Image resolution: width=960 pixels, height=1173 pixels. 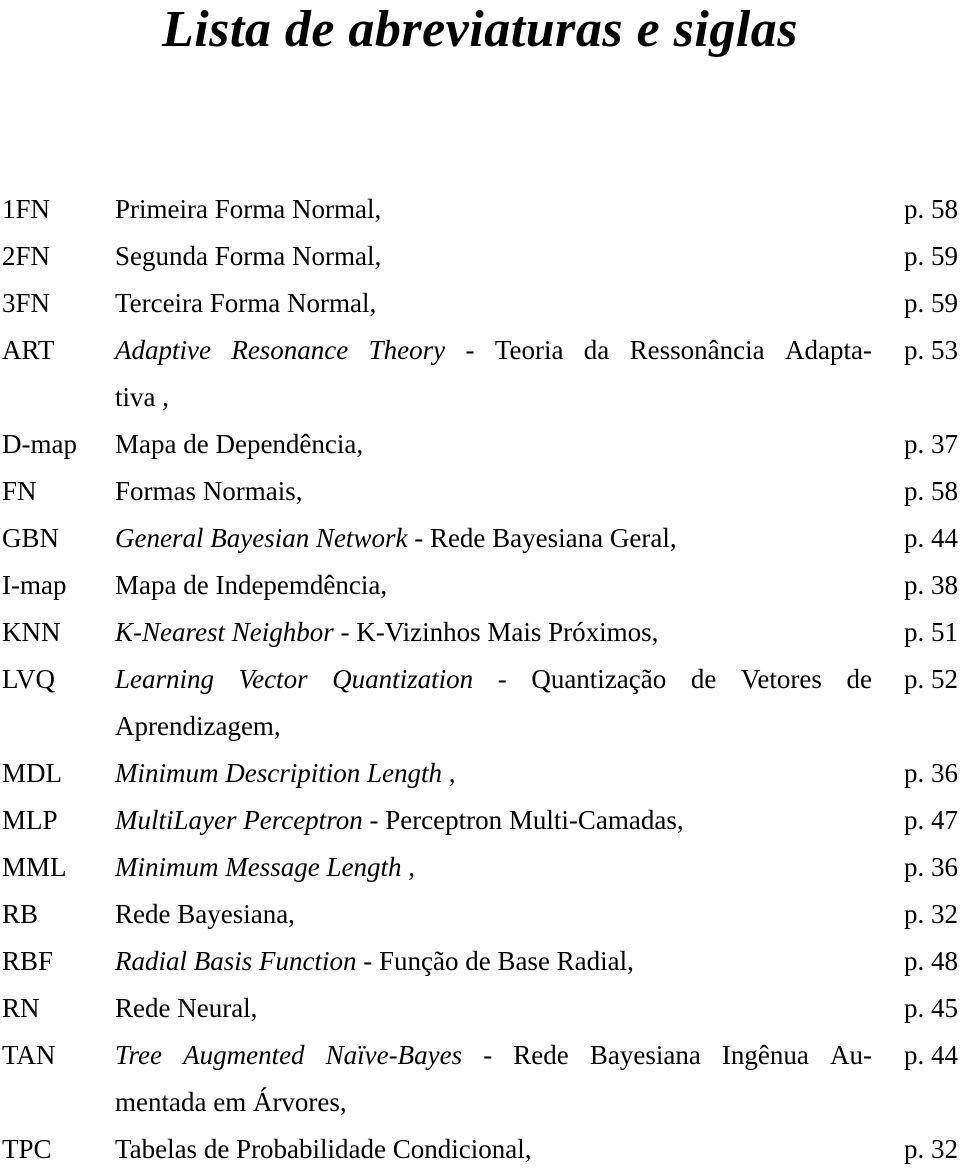 What do you see at coordinates (265, 867) in the screenshot?
I see `description-term: Minimum Message Length ,` at bounding box center [265, 867].